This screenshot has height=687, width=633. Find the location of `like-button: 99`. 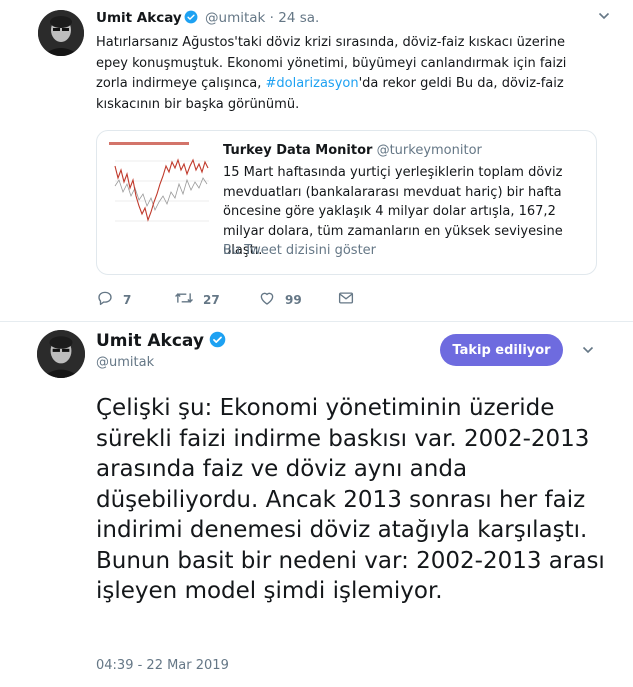

like-button: 99 is located at coordinates (280, 299).